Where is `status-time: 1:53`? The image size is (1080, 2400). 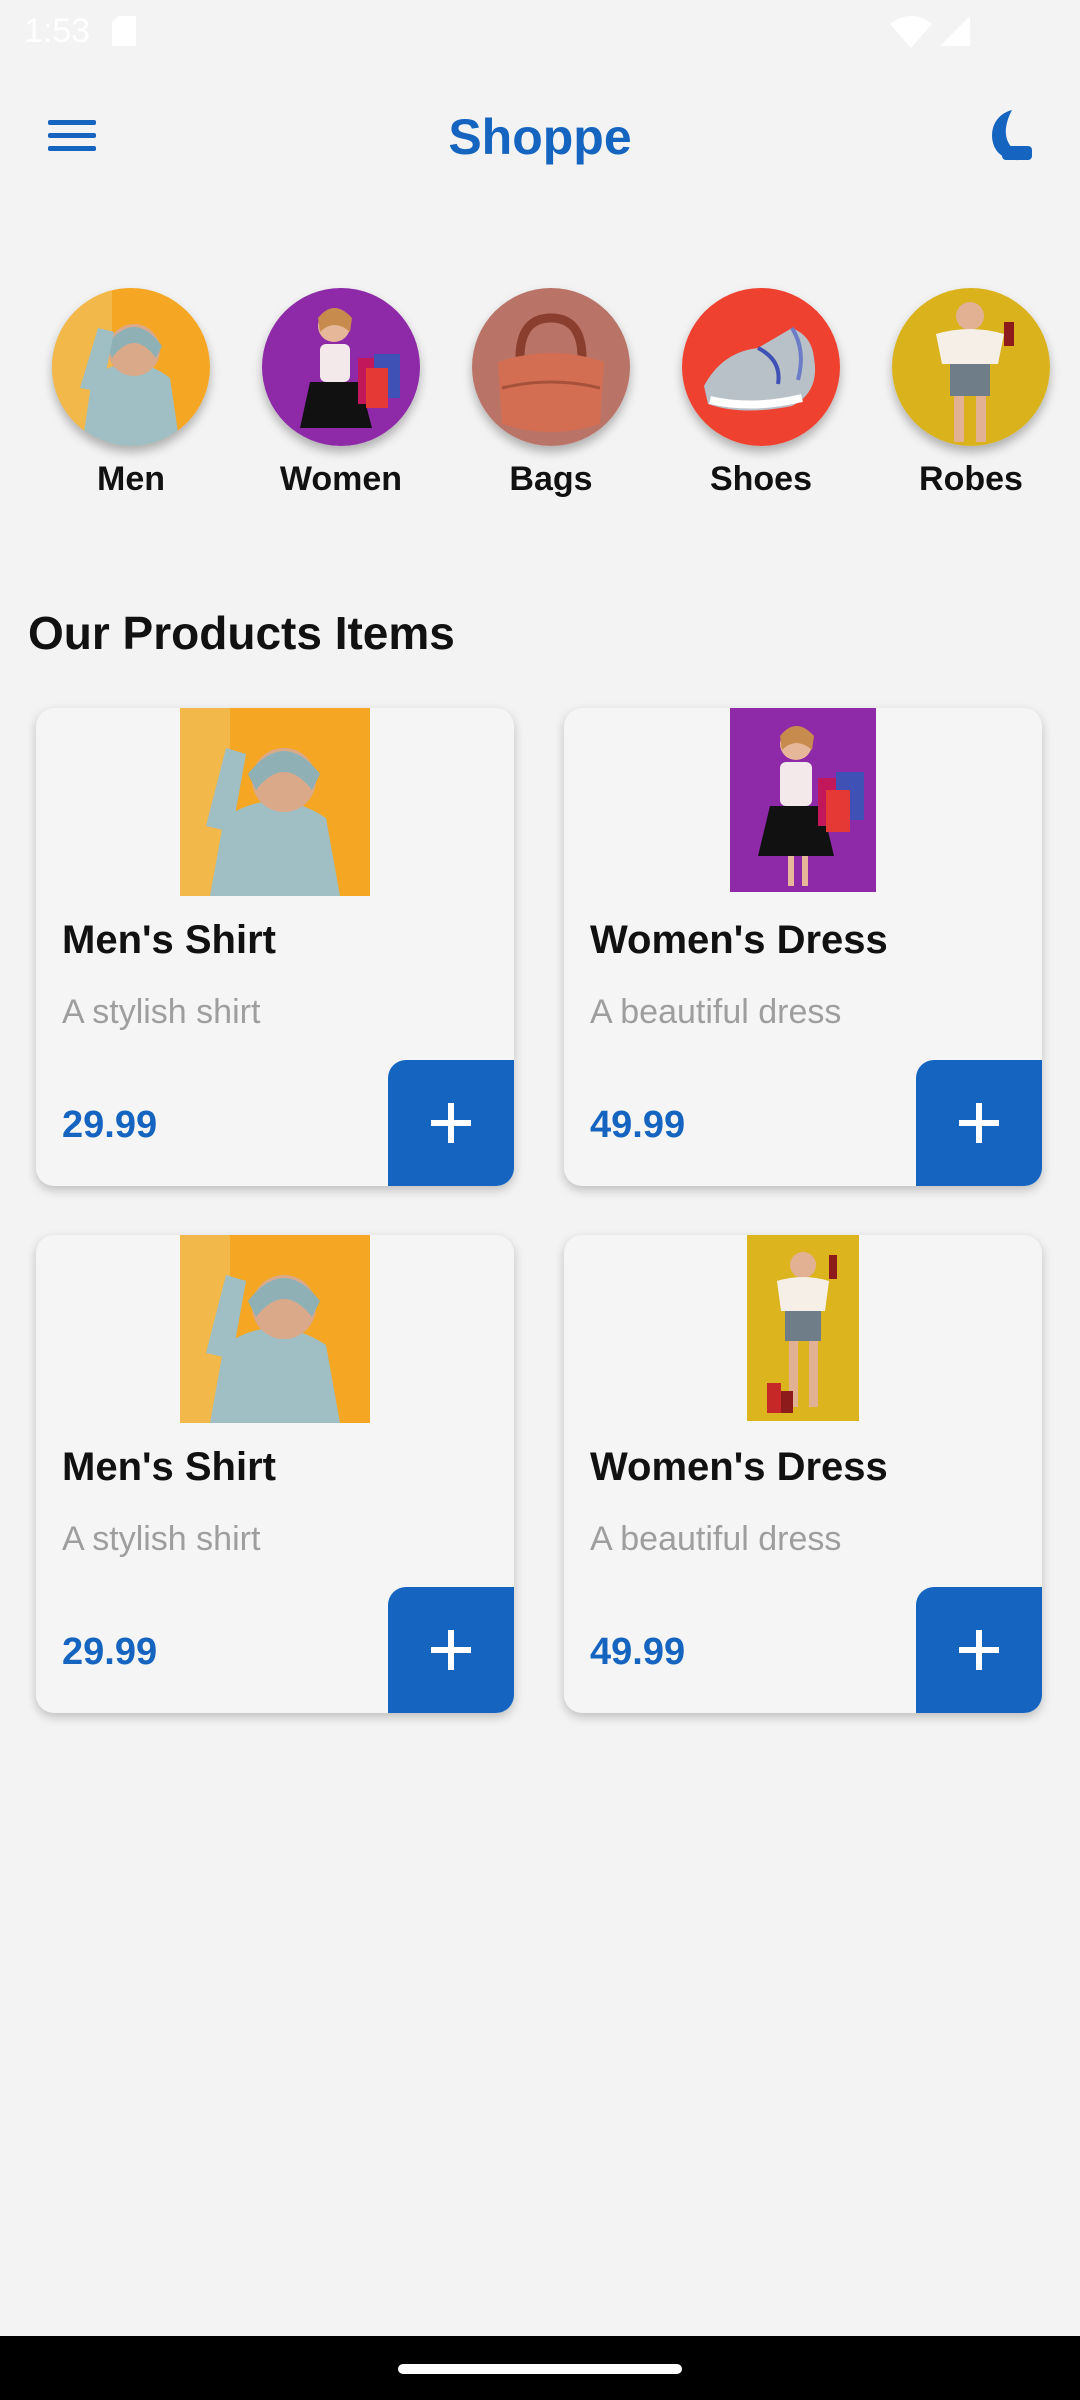 status-time: 1:53 is located at coordinates (57, 31).